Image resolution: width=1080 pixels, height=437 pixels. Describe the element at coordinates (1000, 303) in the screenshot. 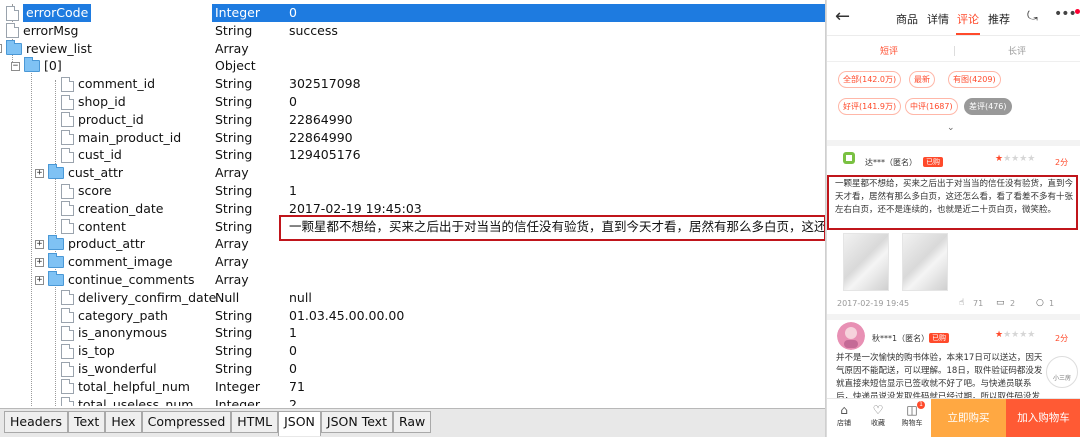

I see `comment-icon: ▭` at that location.